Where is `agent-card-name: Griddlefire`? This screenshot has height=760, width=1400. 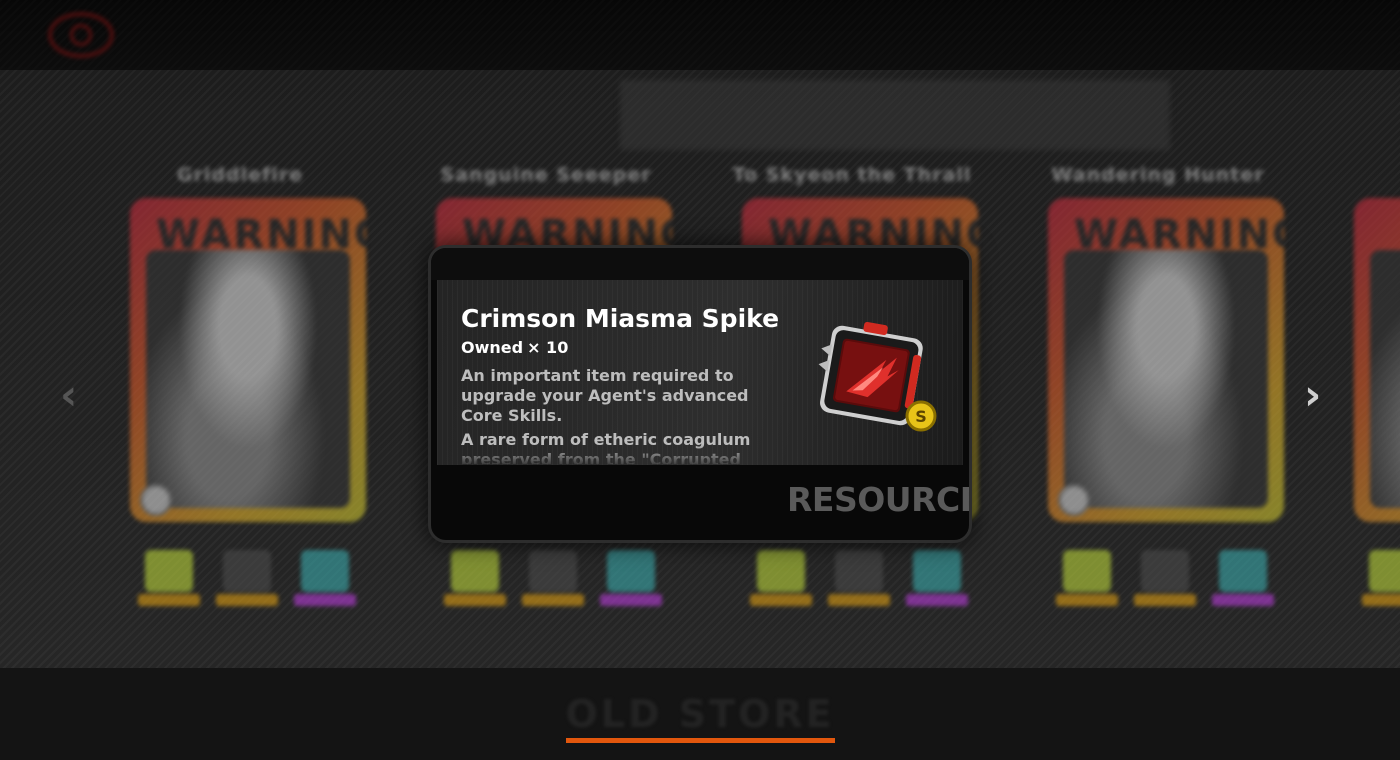
agent-card-name: Griddlefire is located at coordinates (240, 175).